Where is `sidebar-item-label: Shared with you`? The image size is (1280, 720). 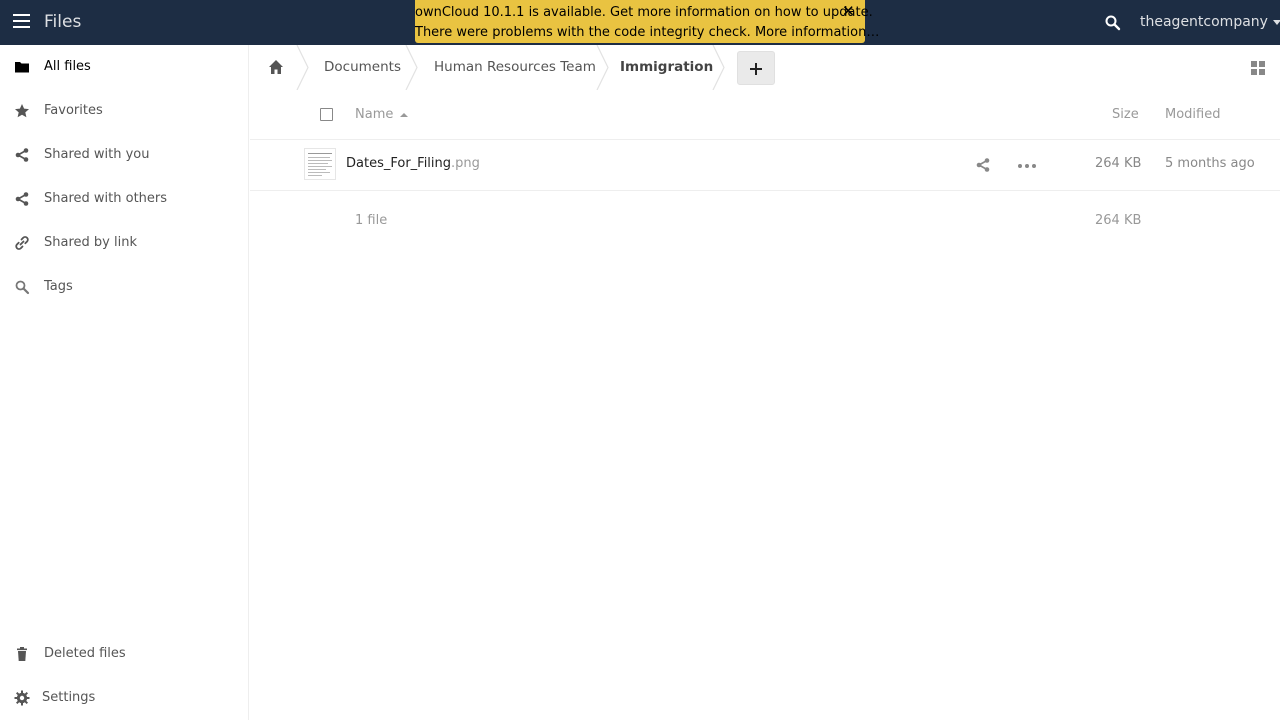
sidebar-item-label: Shared with you is located at coordinates (97, 154).